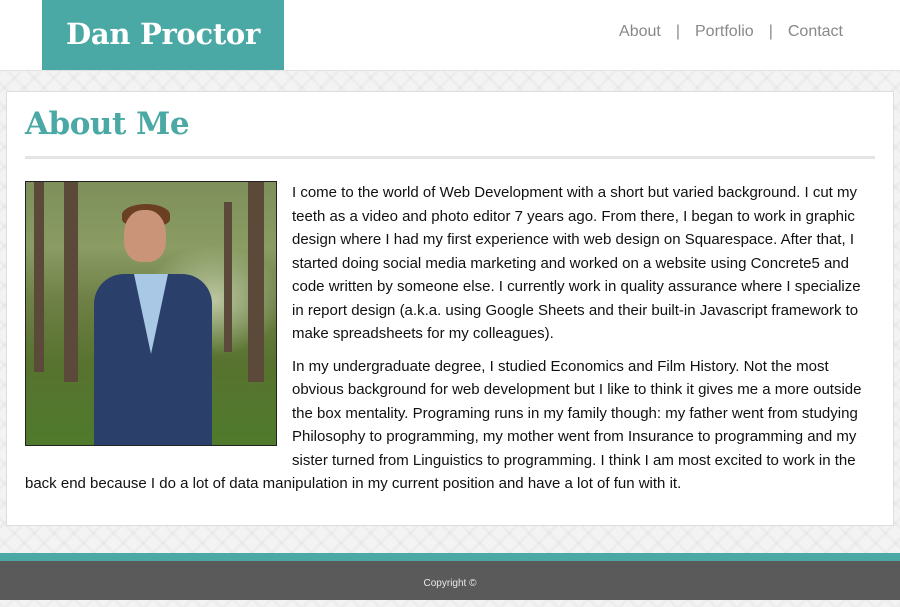 The width and height of the screenshot is (900, 607). Describe the element at coordinates (151, 313) in the screenshot. I see `profile-photo` at that location.